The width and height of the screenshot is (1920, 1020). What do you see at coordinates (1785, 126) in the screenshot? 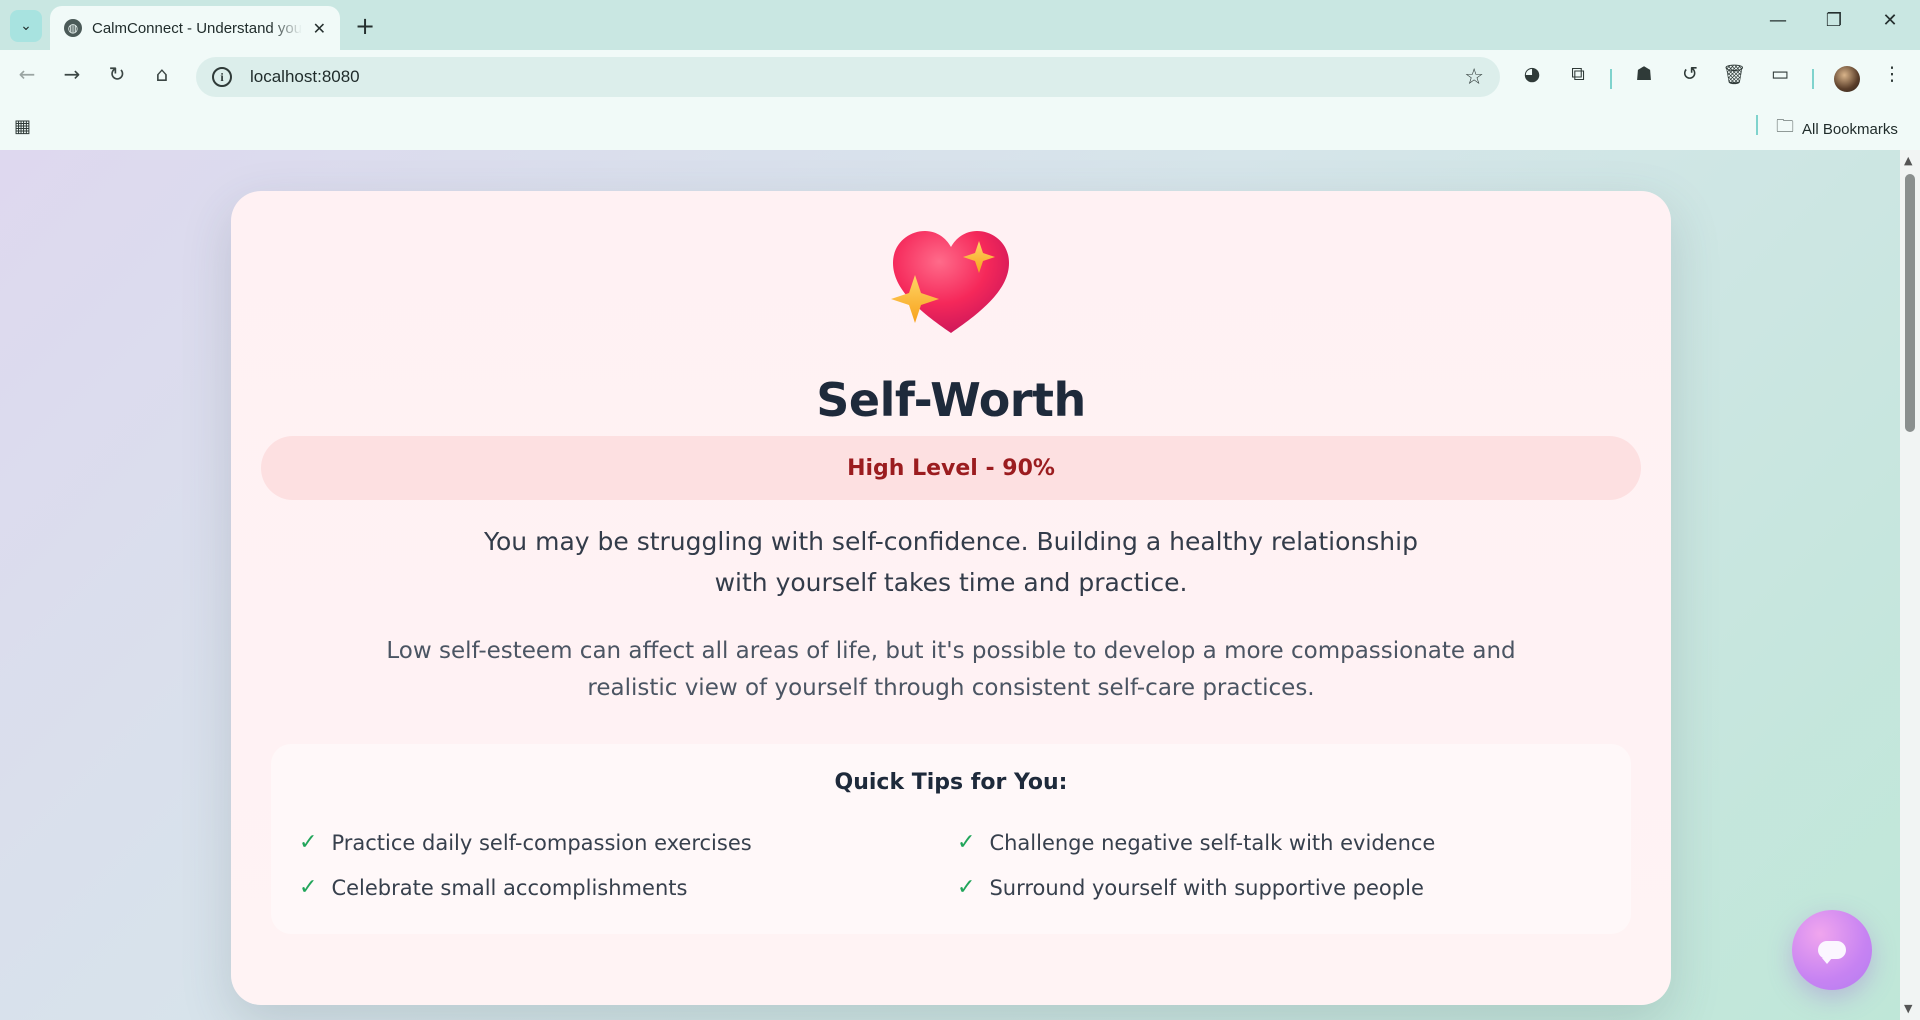
I see `folder-icon: 🗀` at bounding box center [1785, 126].